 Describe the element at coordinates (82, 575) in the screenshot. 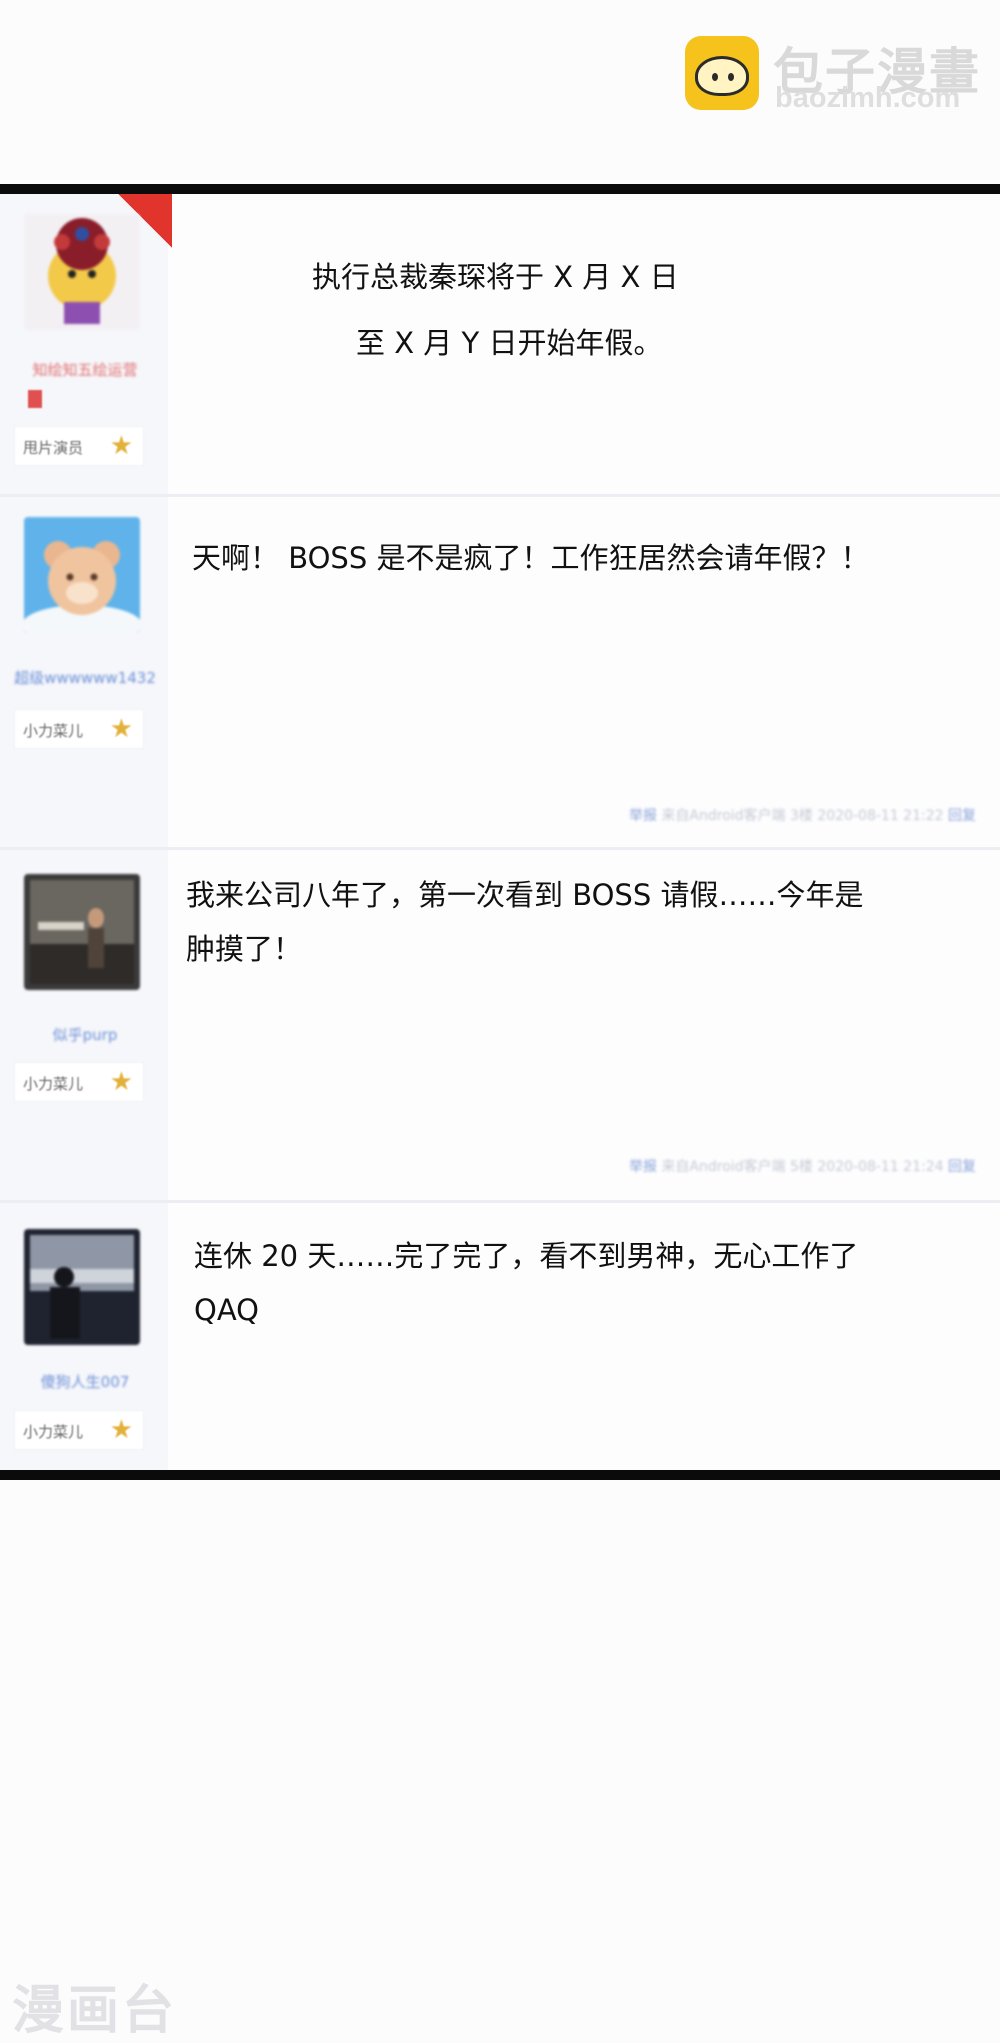

I see `bear-avatar-icon` at that location.